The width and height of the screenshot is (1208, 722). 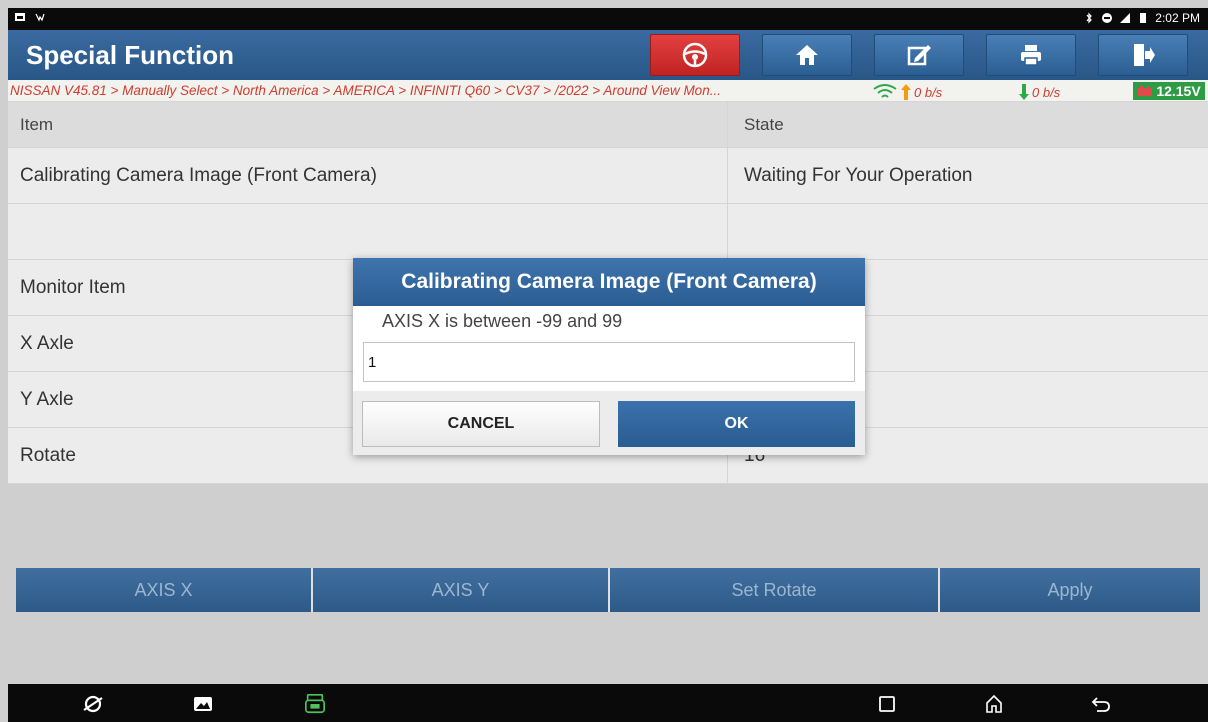 What do you see at coordinates (775, 590) in the screenshot?
I see `set-rotate-button: Set Rotate` at bounding box center [775, 590].